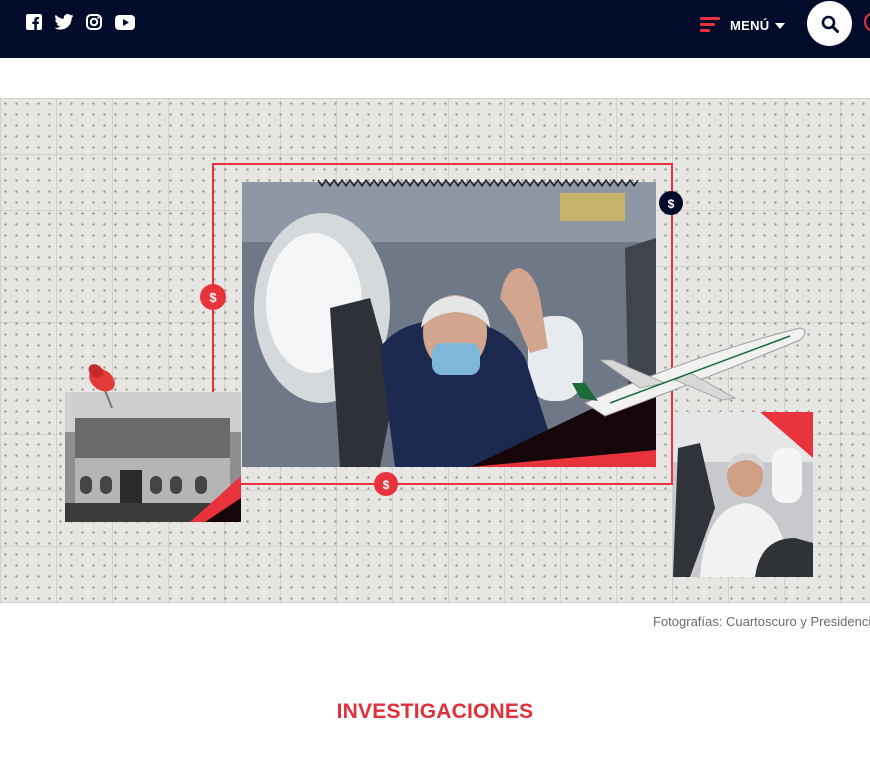  I want to click on chevron-down-icon, so click(780, 26).